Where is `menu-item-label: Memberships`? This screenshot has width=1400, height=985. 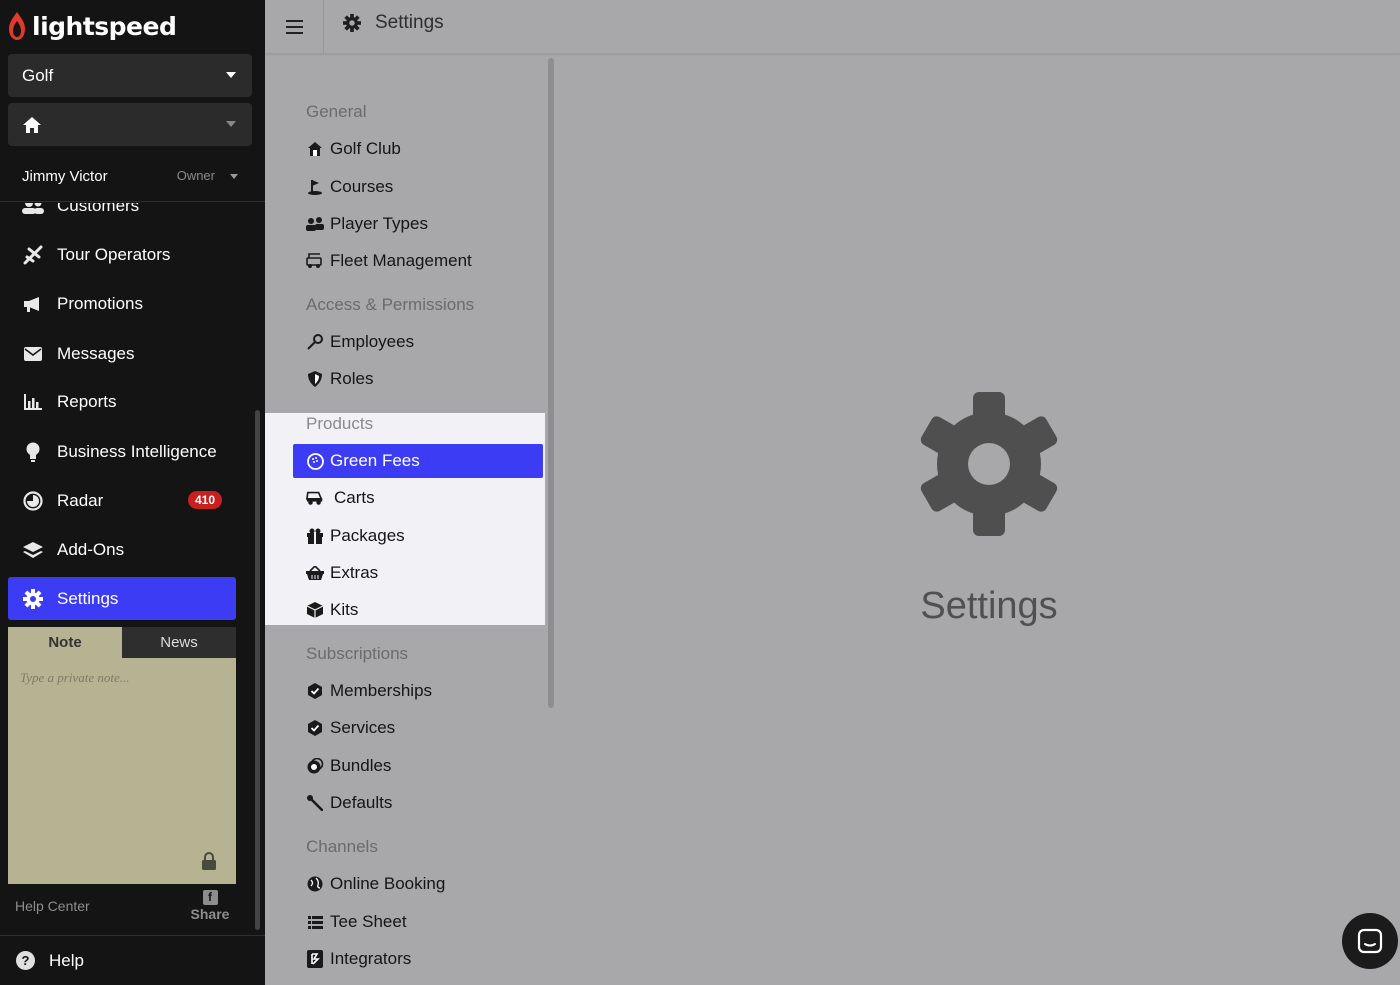 menu-item-label: Memberships is located at coordinates (381, 690).